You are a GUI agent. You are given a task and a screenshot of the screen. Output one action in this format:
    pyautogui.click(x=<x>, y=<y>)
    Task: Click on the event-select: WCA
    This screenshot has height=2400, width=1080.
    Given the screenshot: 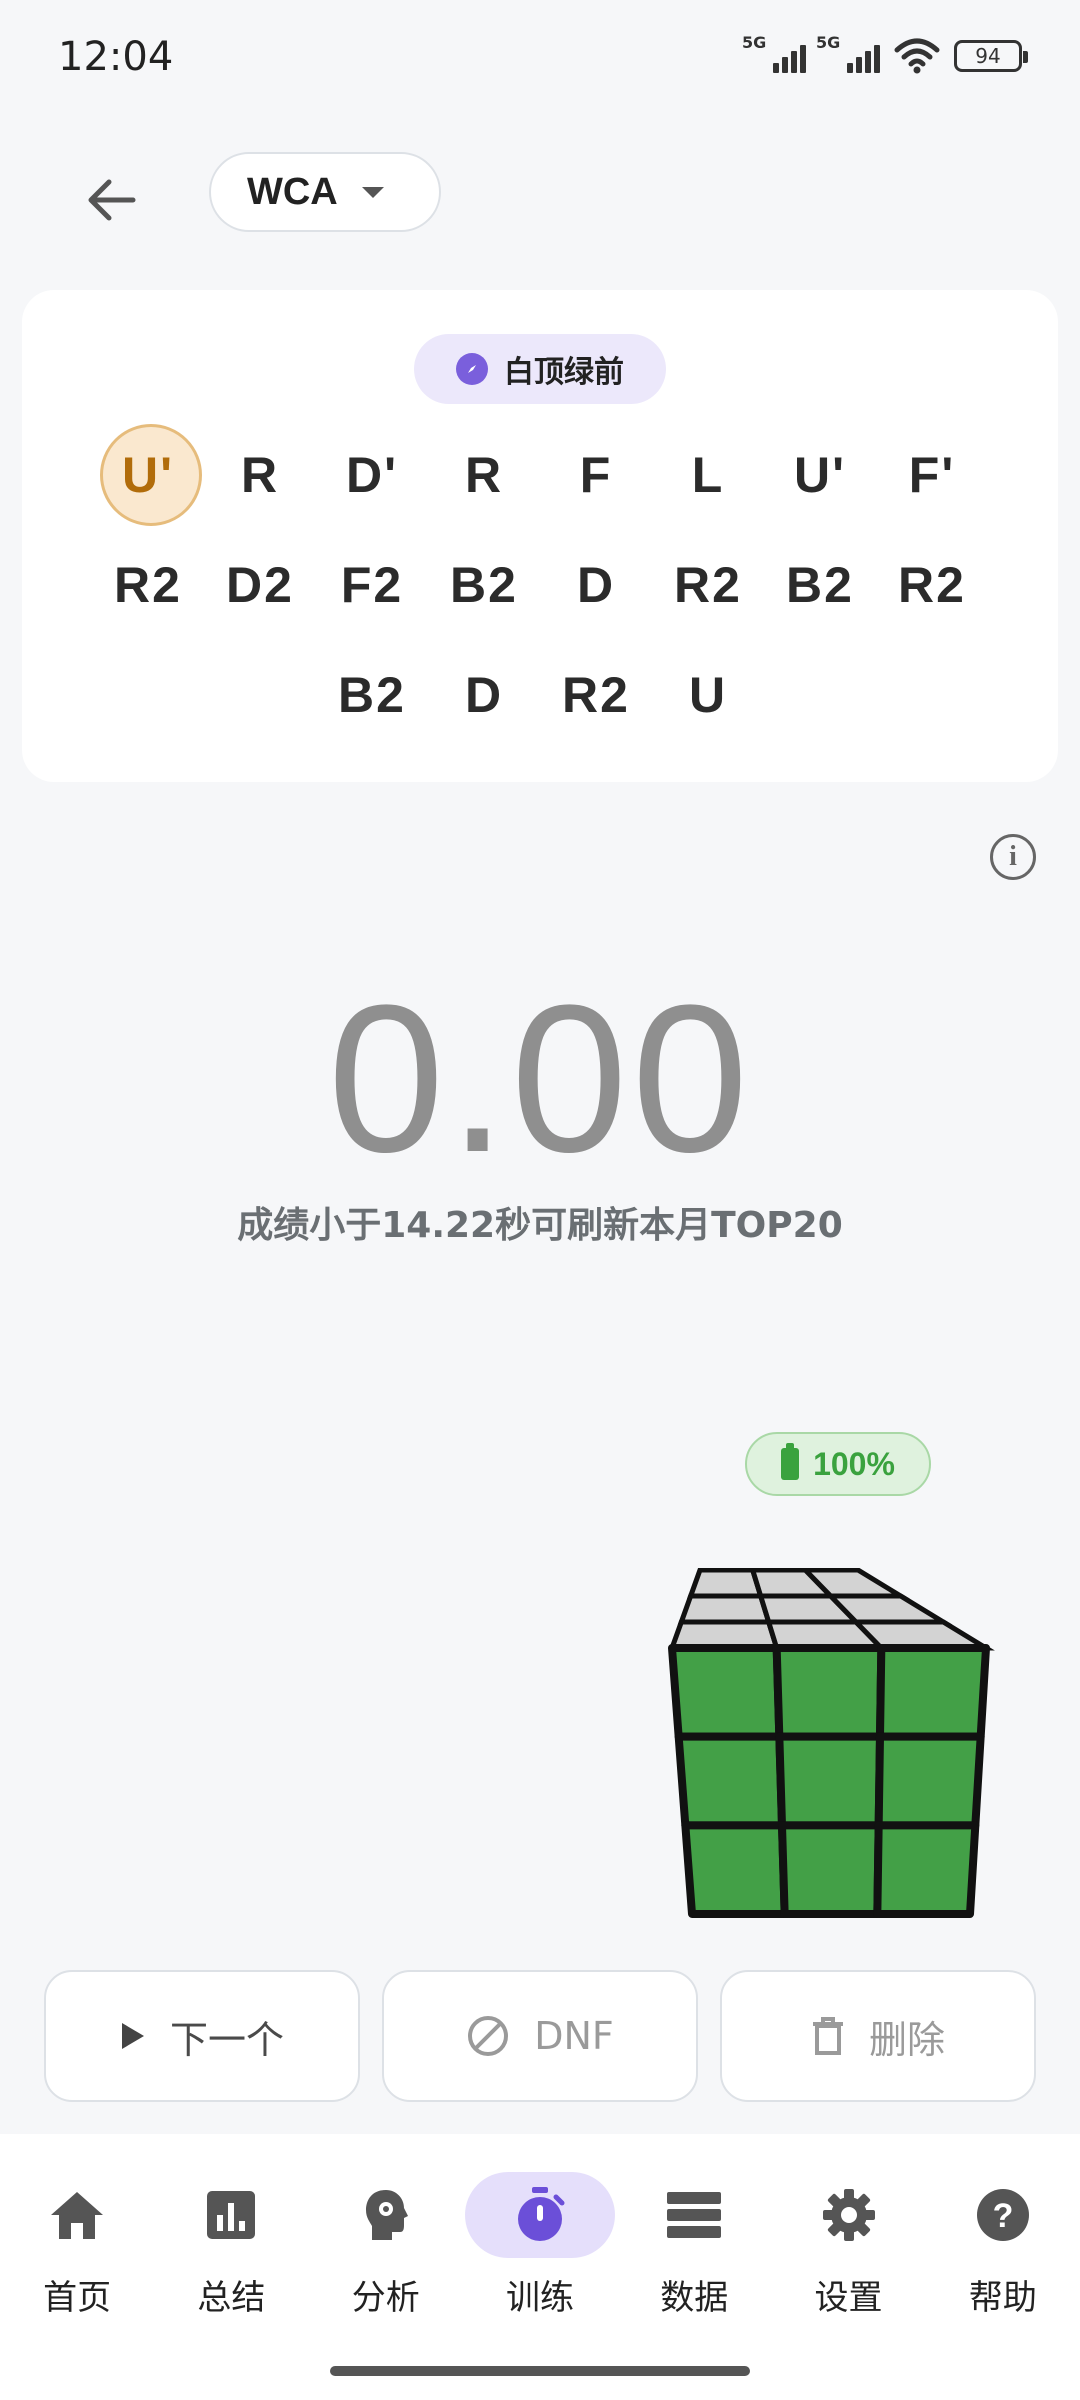 What is the action you would take?
    pyautogui.click(x=325, y=192)
    